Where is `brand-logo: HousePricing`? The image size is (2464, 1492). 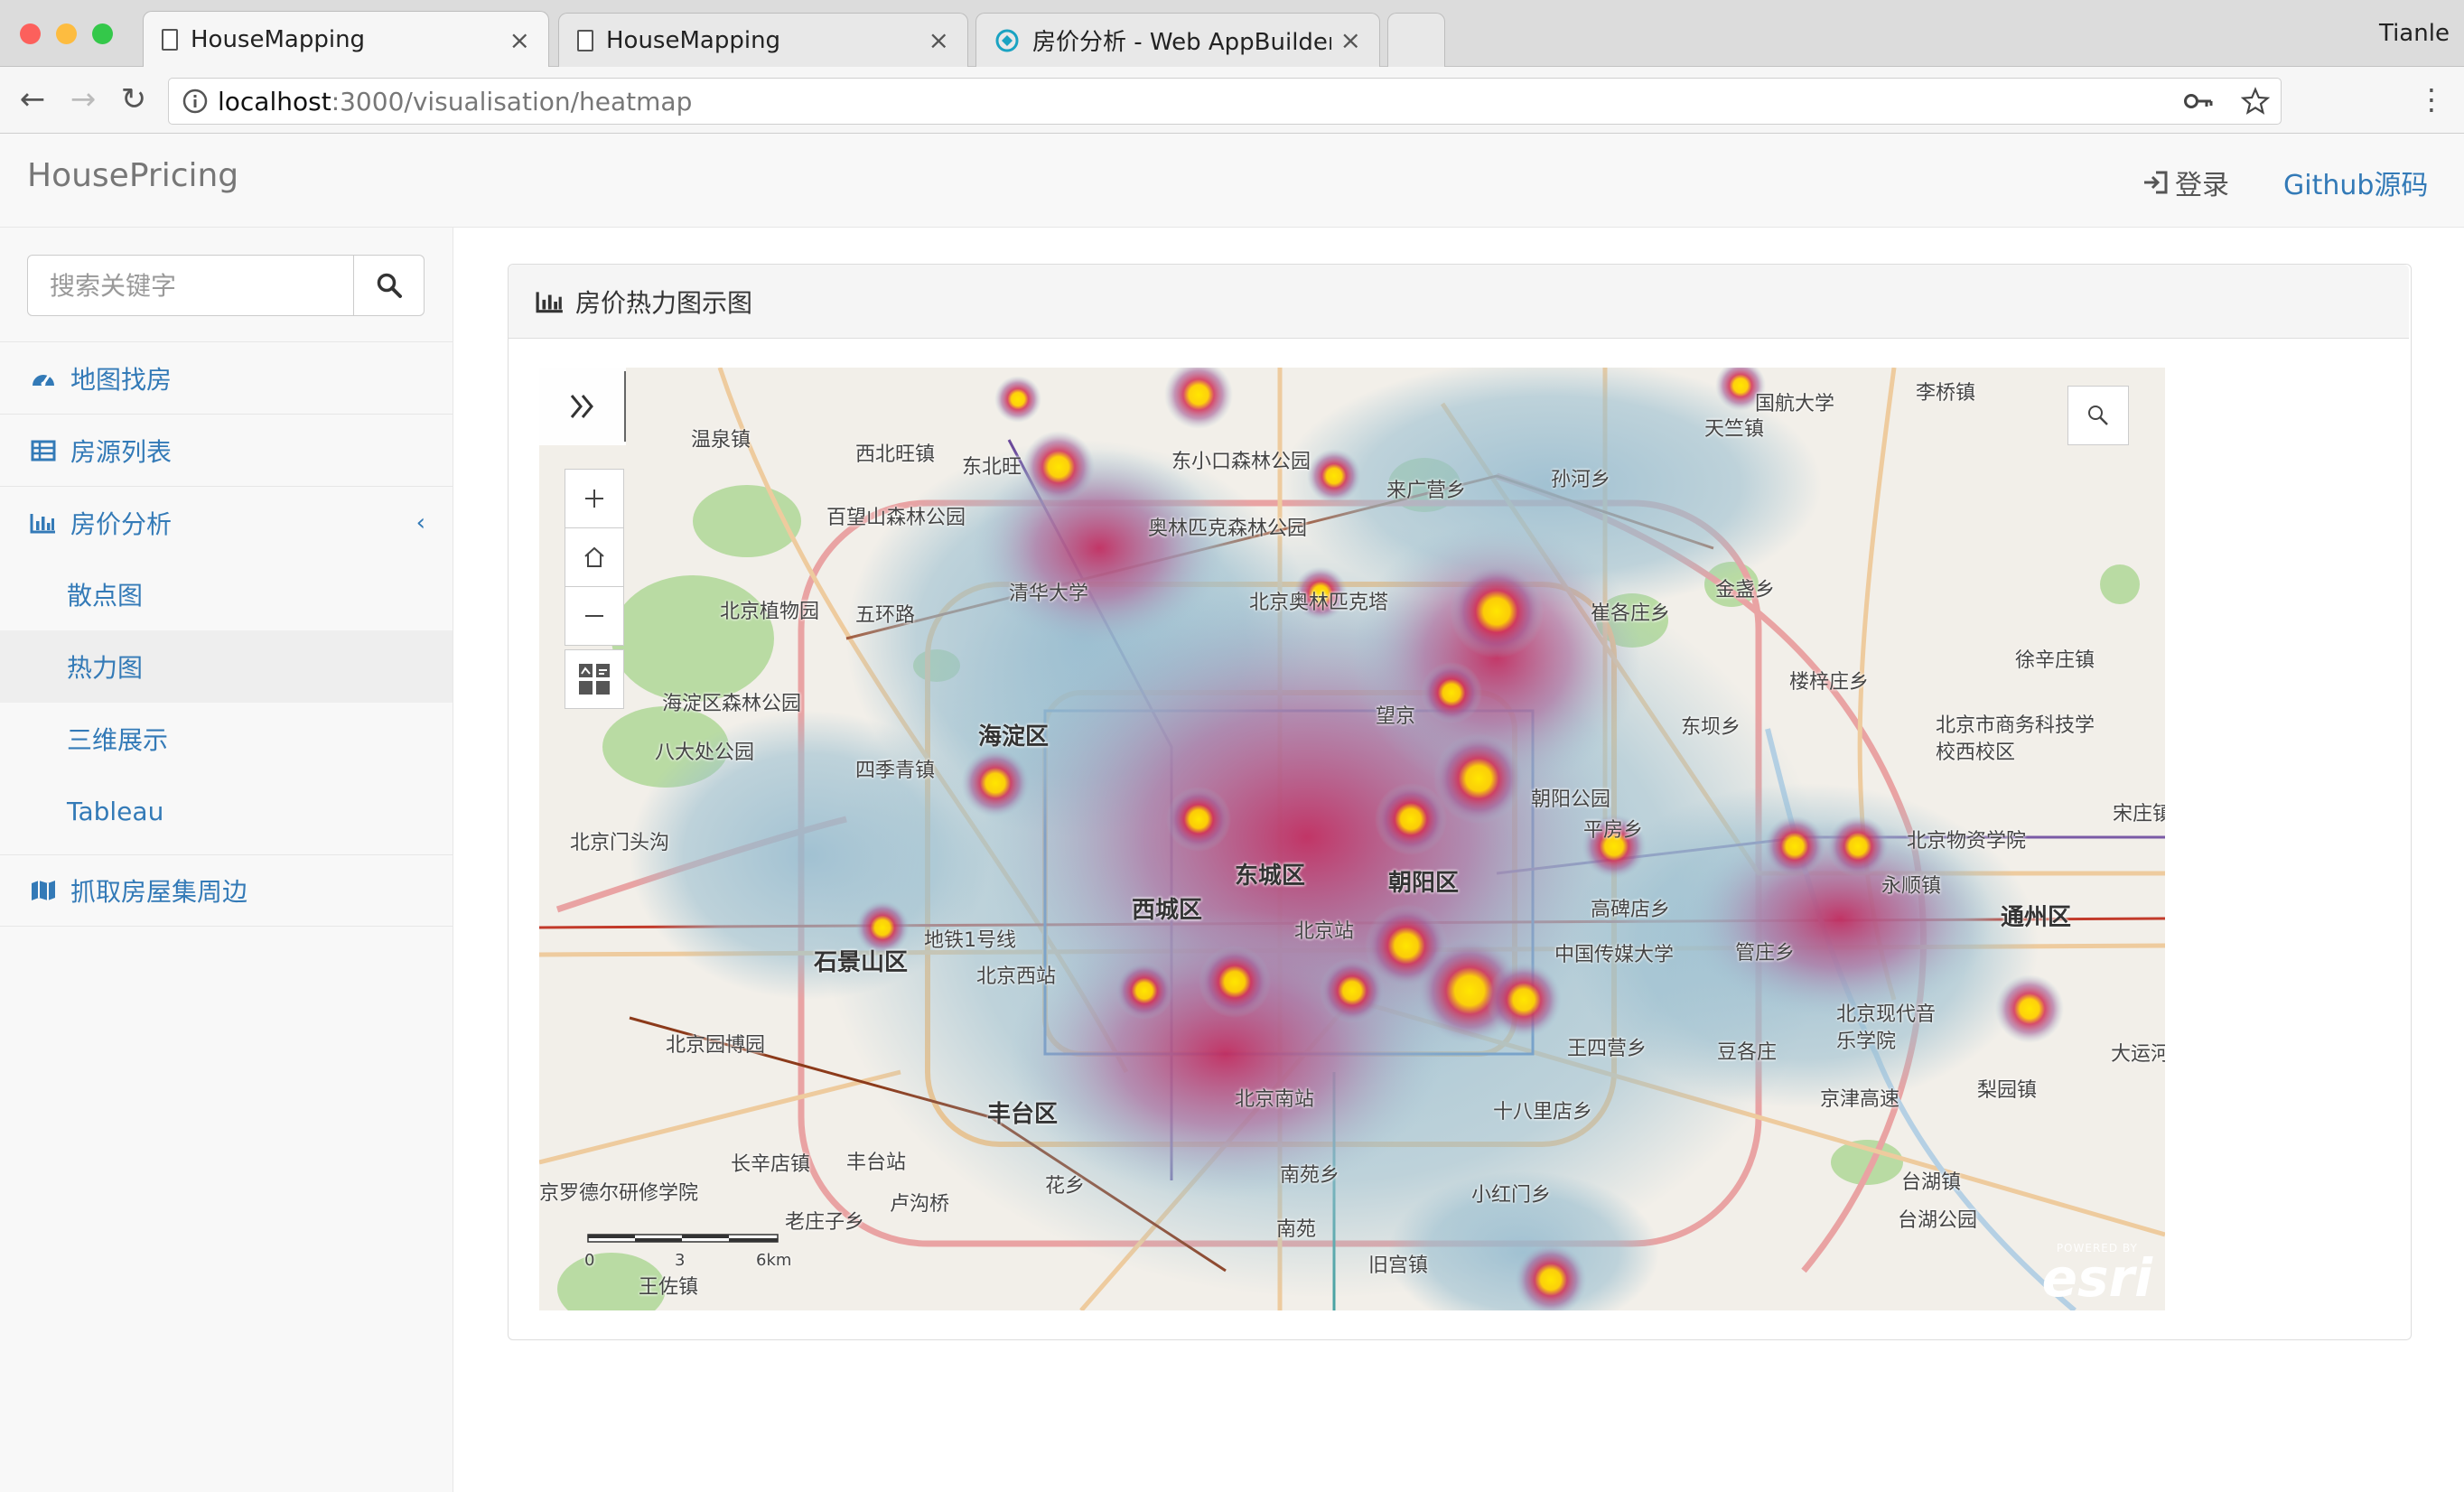
brand-logo: HousePricing is located at coordinates (132, 175).